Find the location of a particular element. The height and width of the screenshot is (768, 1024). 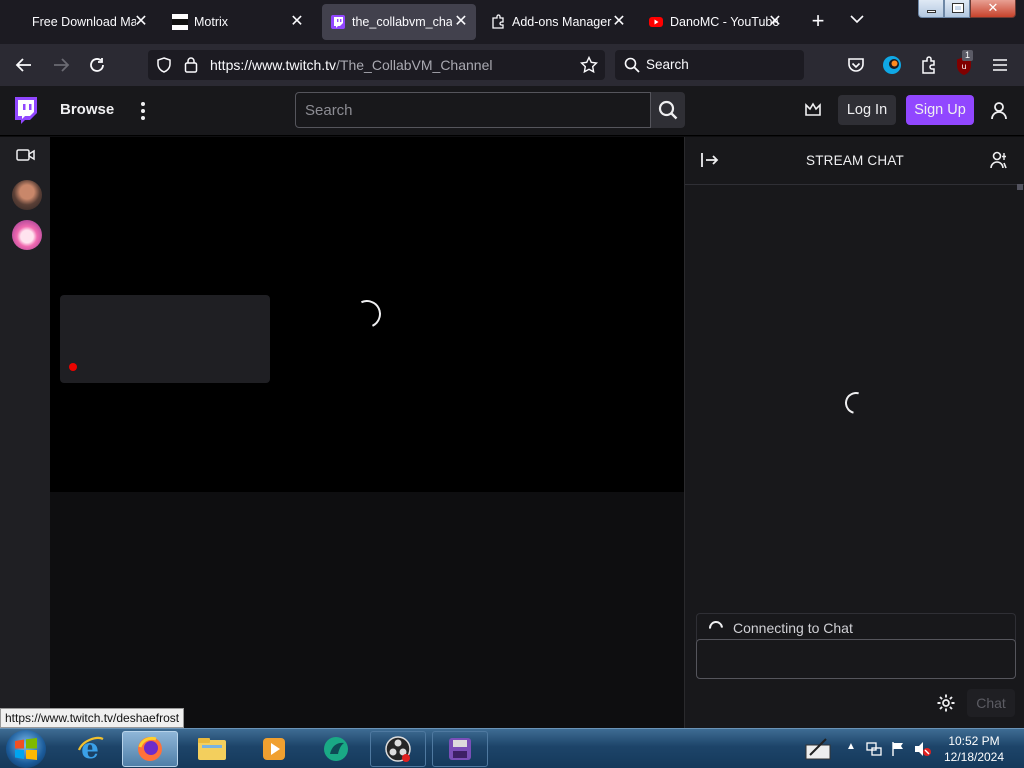

connecting-spinner-icon is located at coordinates (716, 628).